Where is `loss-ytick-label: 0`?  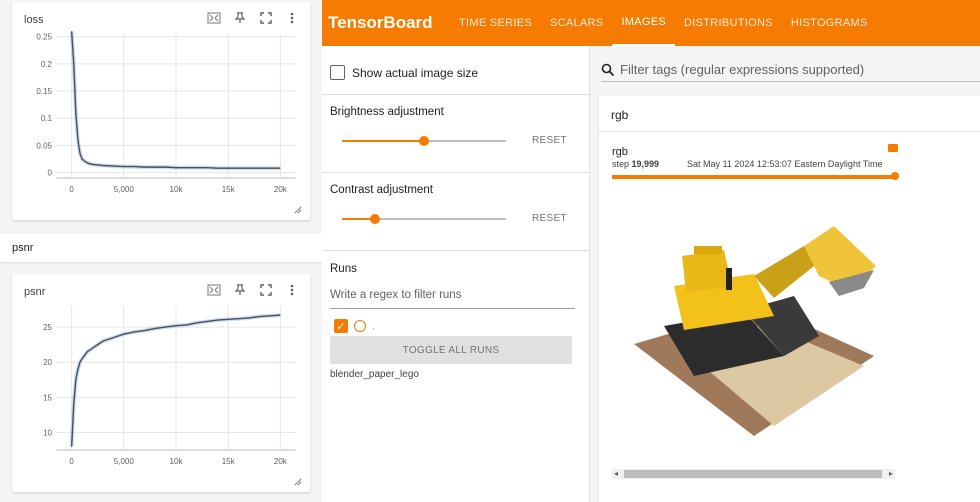 loss-ytick-label: 0 is located at coordinates (50, 173).